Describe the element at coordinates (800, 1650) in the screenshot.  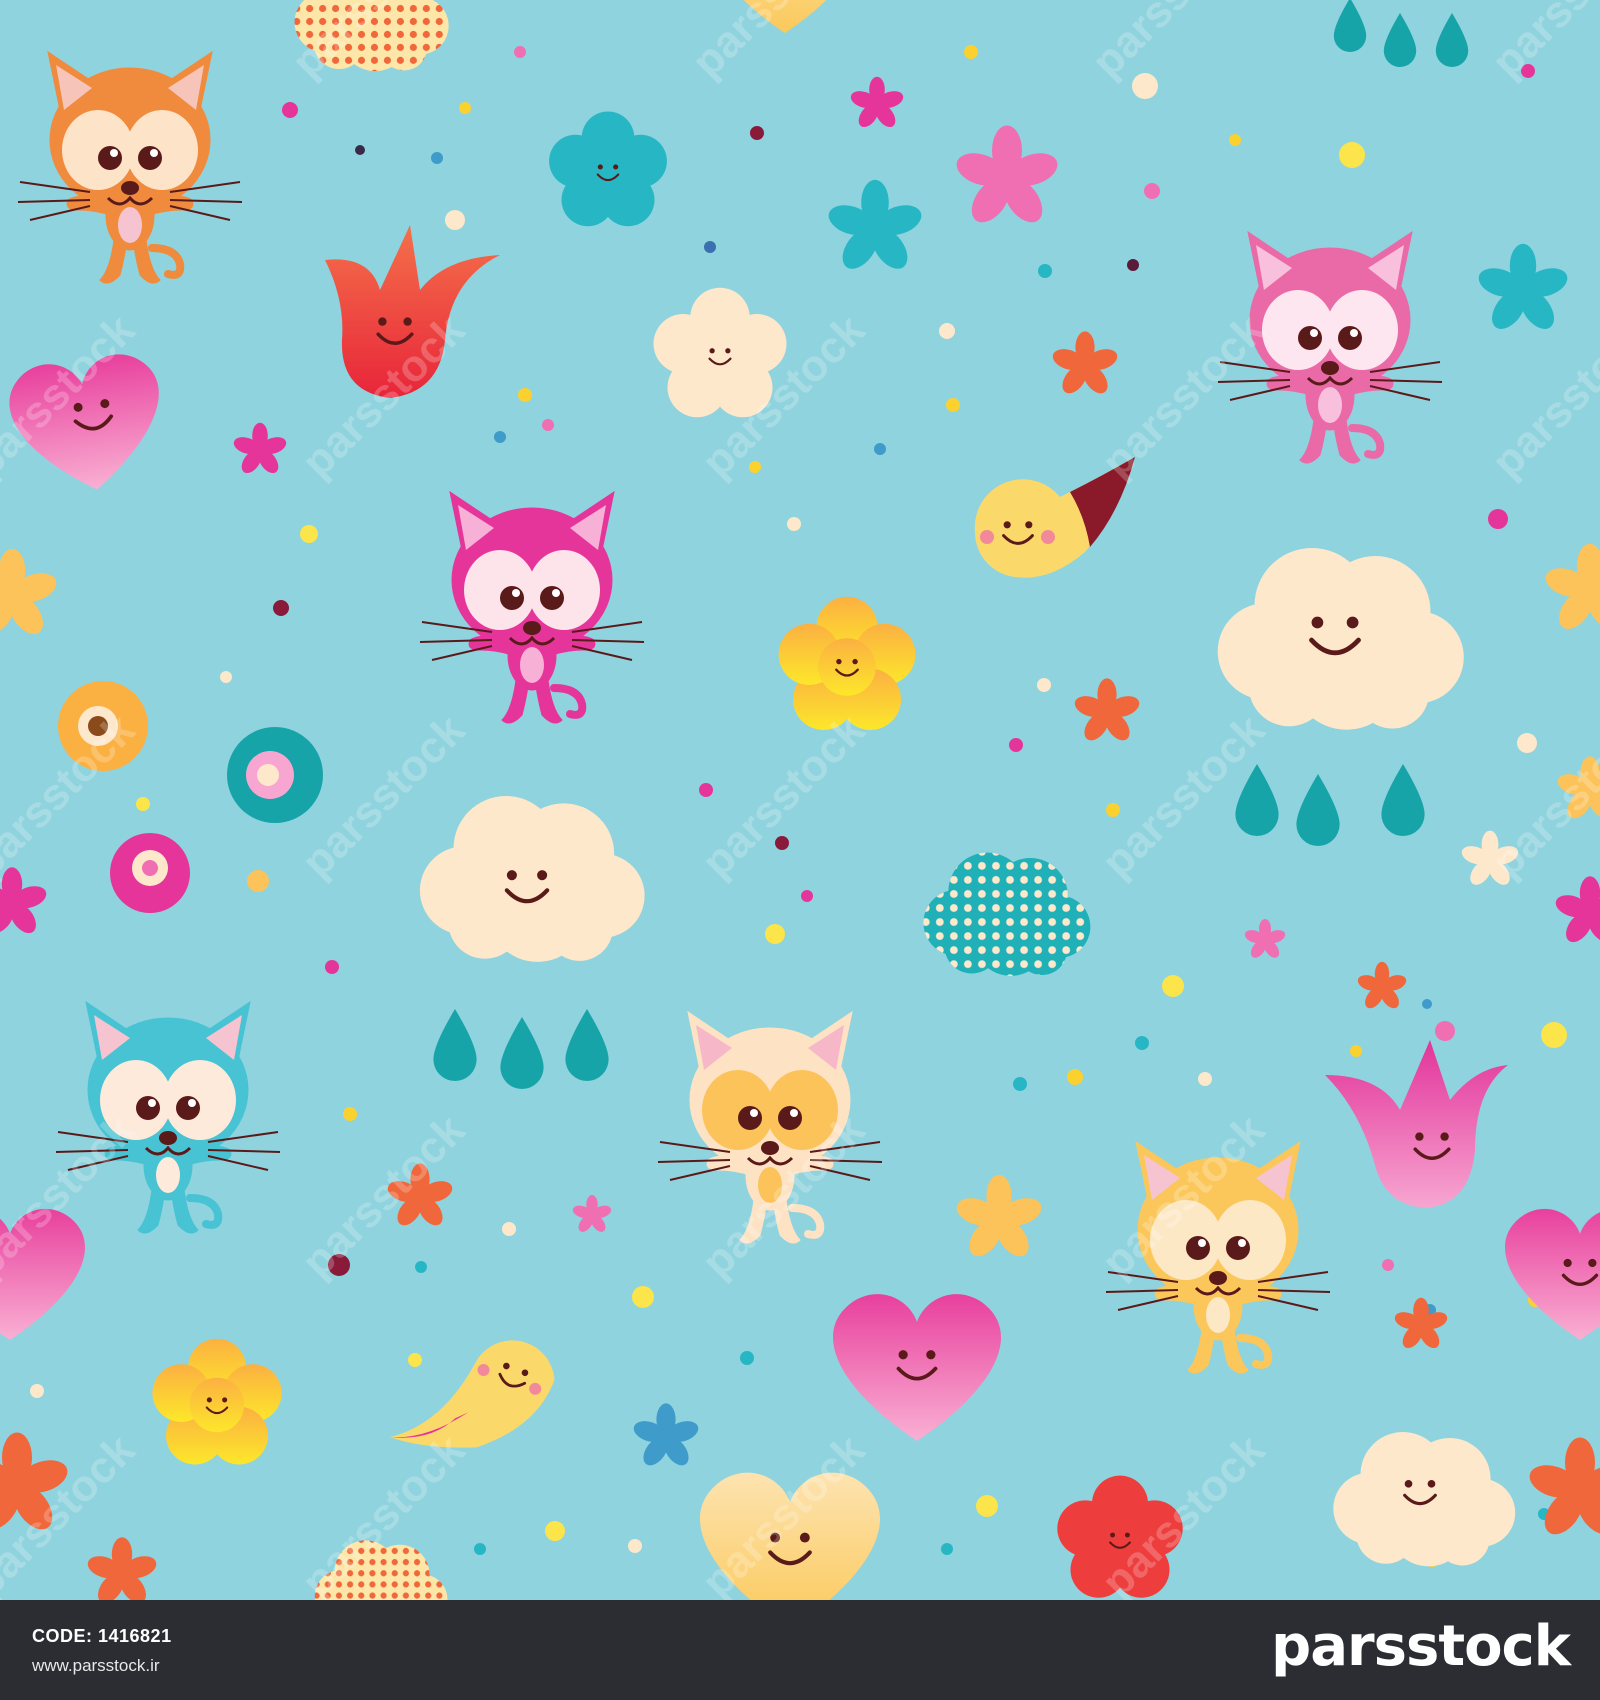
I see `footer-bar: CODE: 1416821 www.parsstock.ir parsstock` at that location.